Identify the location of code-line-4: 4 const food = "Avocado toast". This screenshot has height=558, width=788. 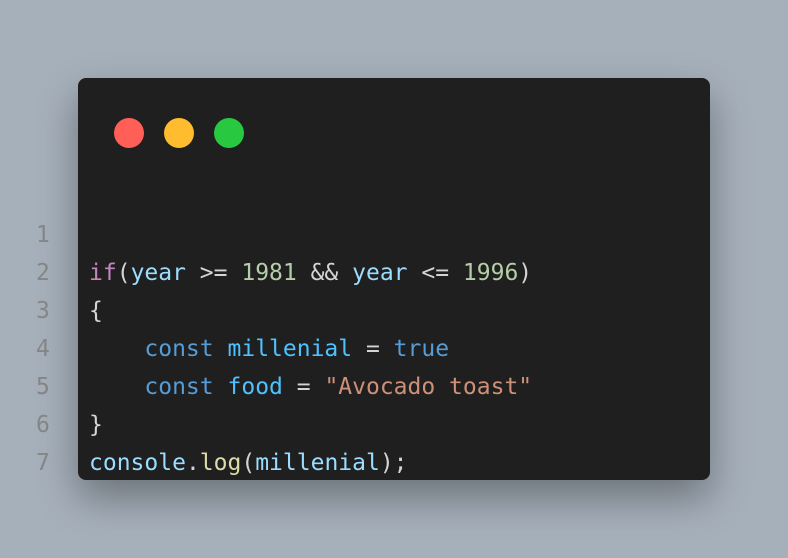
(266, 346).